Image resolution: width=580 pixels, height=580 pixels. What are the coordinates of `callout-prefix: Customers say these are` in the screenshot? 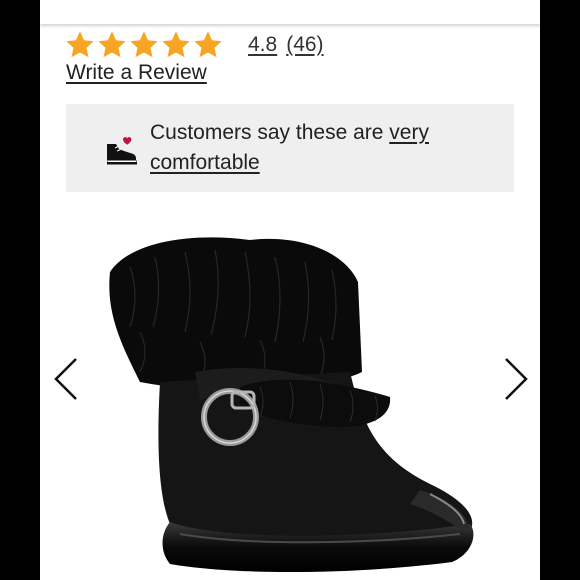 It's located at (270, 132).